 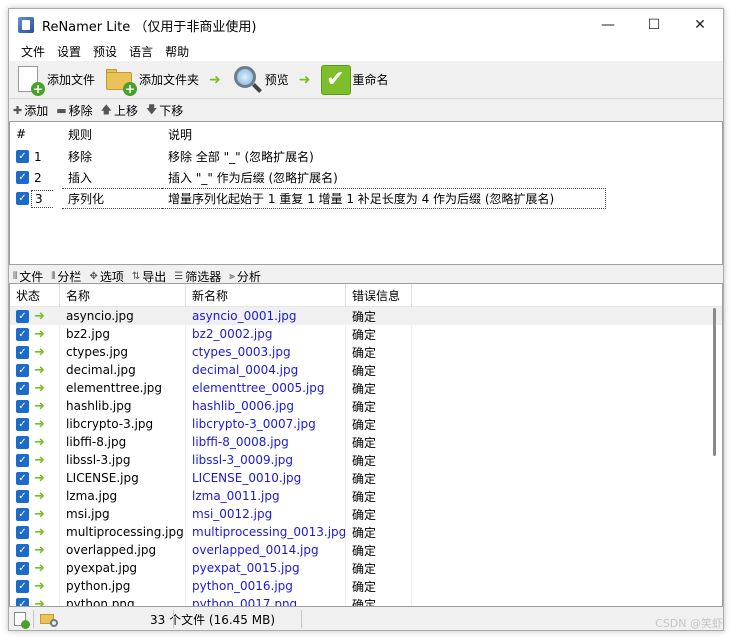 I want to click on table-row: ✓ ➜ hashlib.jpg hashlib_0006.jpg 确定, so click(x=366, y=406).